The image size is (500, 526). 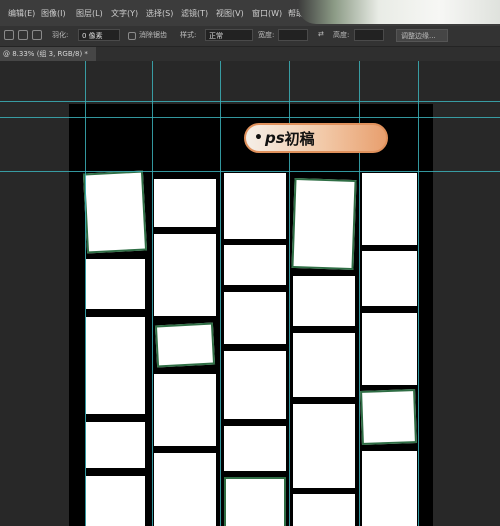 I want to click on swap-icon: ⇄, so click(x=321, y=34).